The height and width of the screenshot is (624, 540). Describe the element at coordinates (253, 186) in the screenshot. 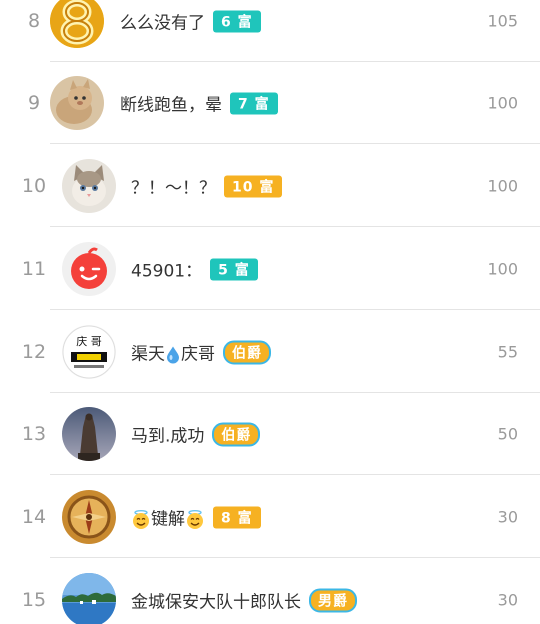

I see `rich-level-badge: 10 富` at that location.